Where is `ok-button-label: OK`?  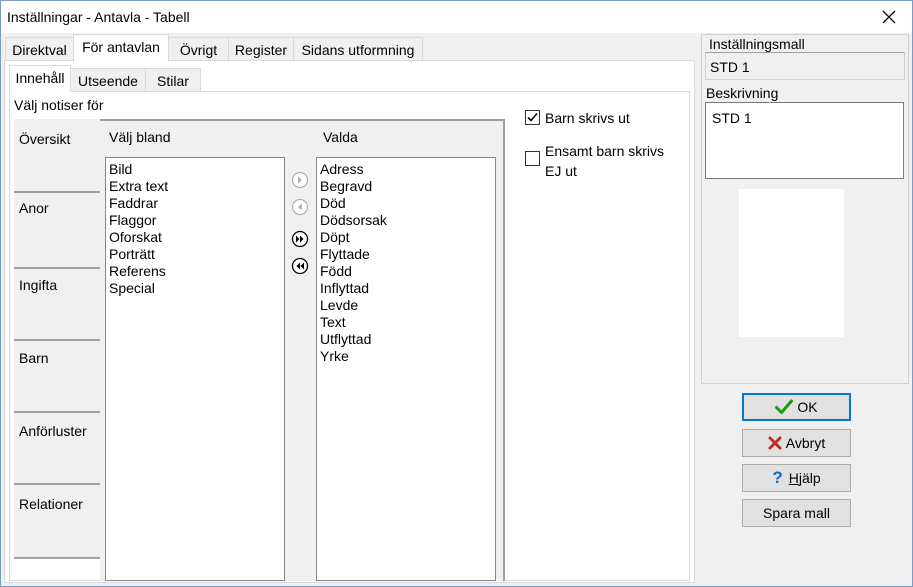
ok-button-label: OK is located at coordinates (807, 407).